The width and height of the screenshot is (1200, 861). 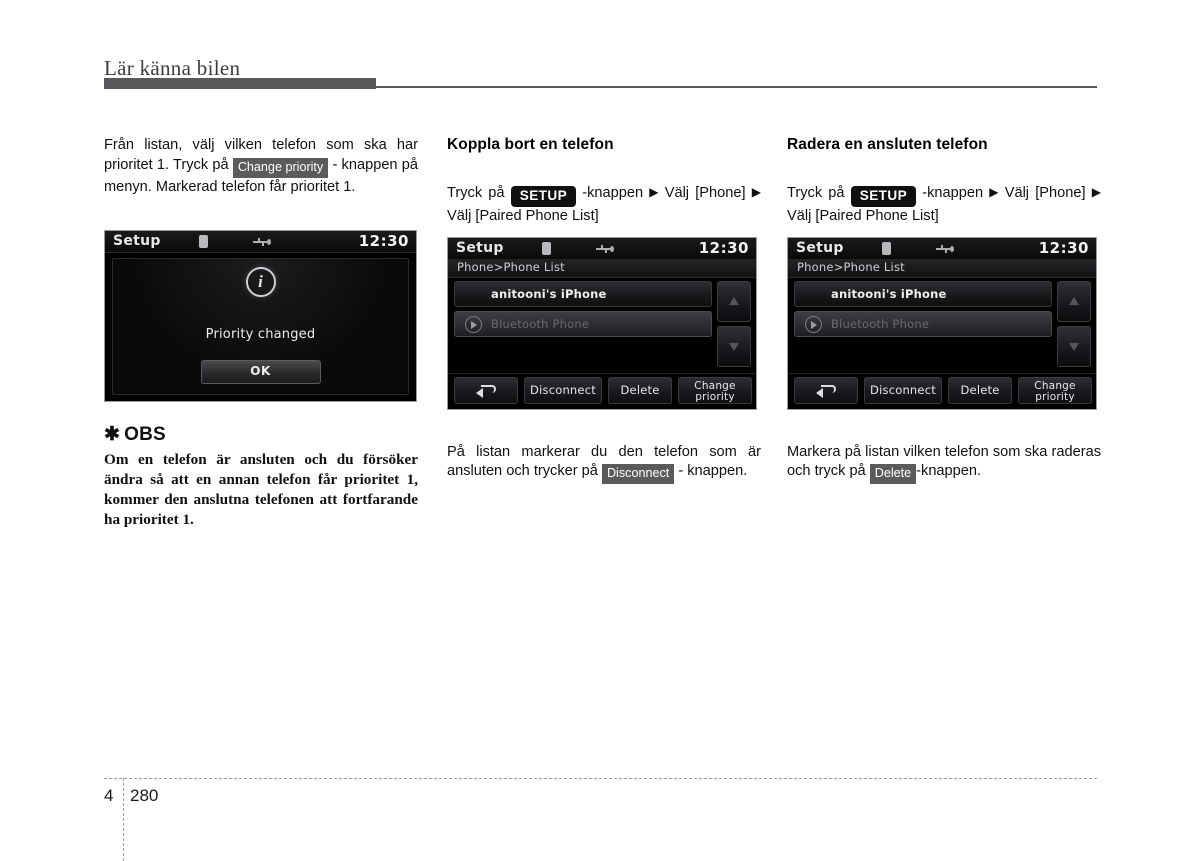 What do you see at coordinates (949, 471) in the screenshot?
I see `caption3-post: -knappen.` at bounding box center [949, 471].